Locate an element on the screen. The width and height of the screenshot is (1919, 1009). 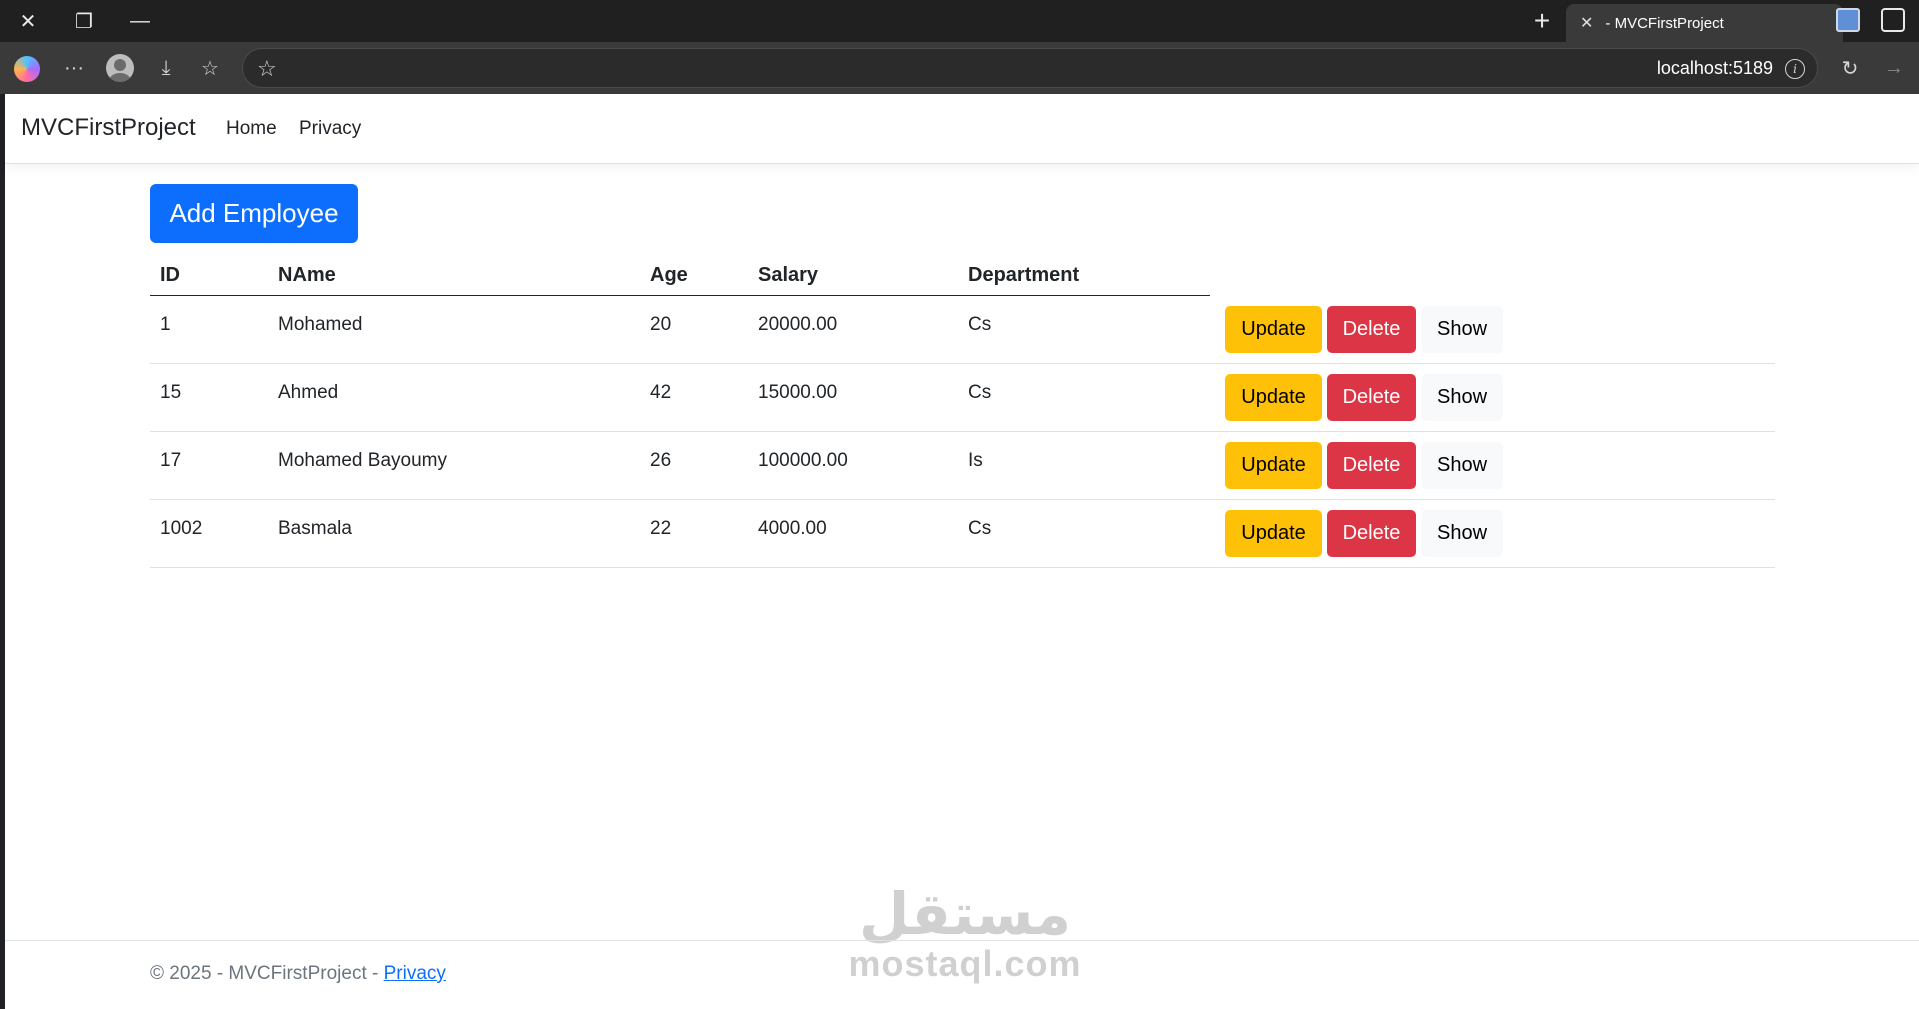
cell-id: 17 is located at coordinates (171, 460).